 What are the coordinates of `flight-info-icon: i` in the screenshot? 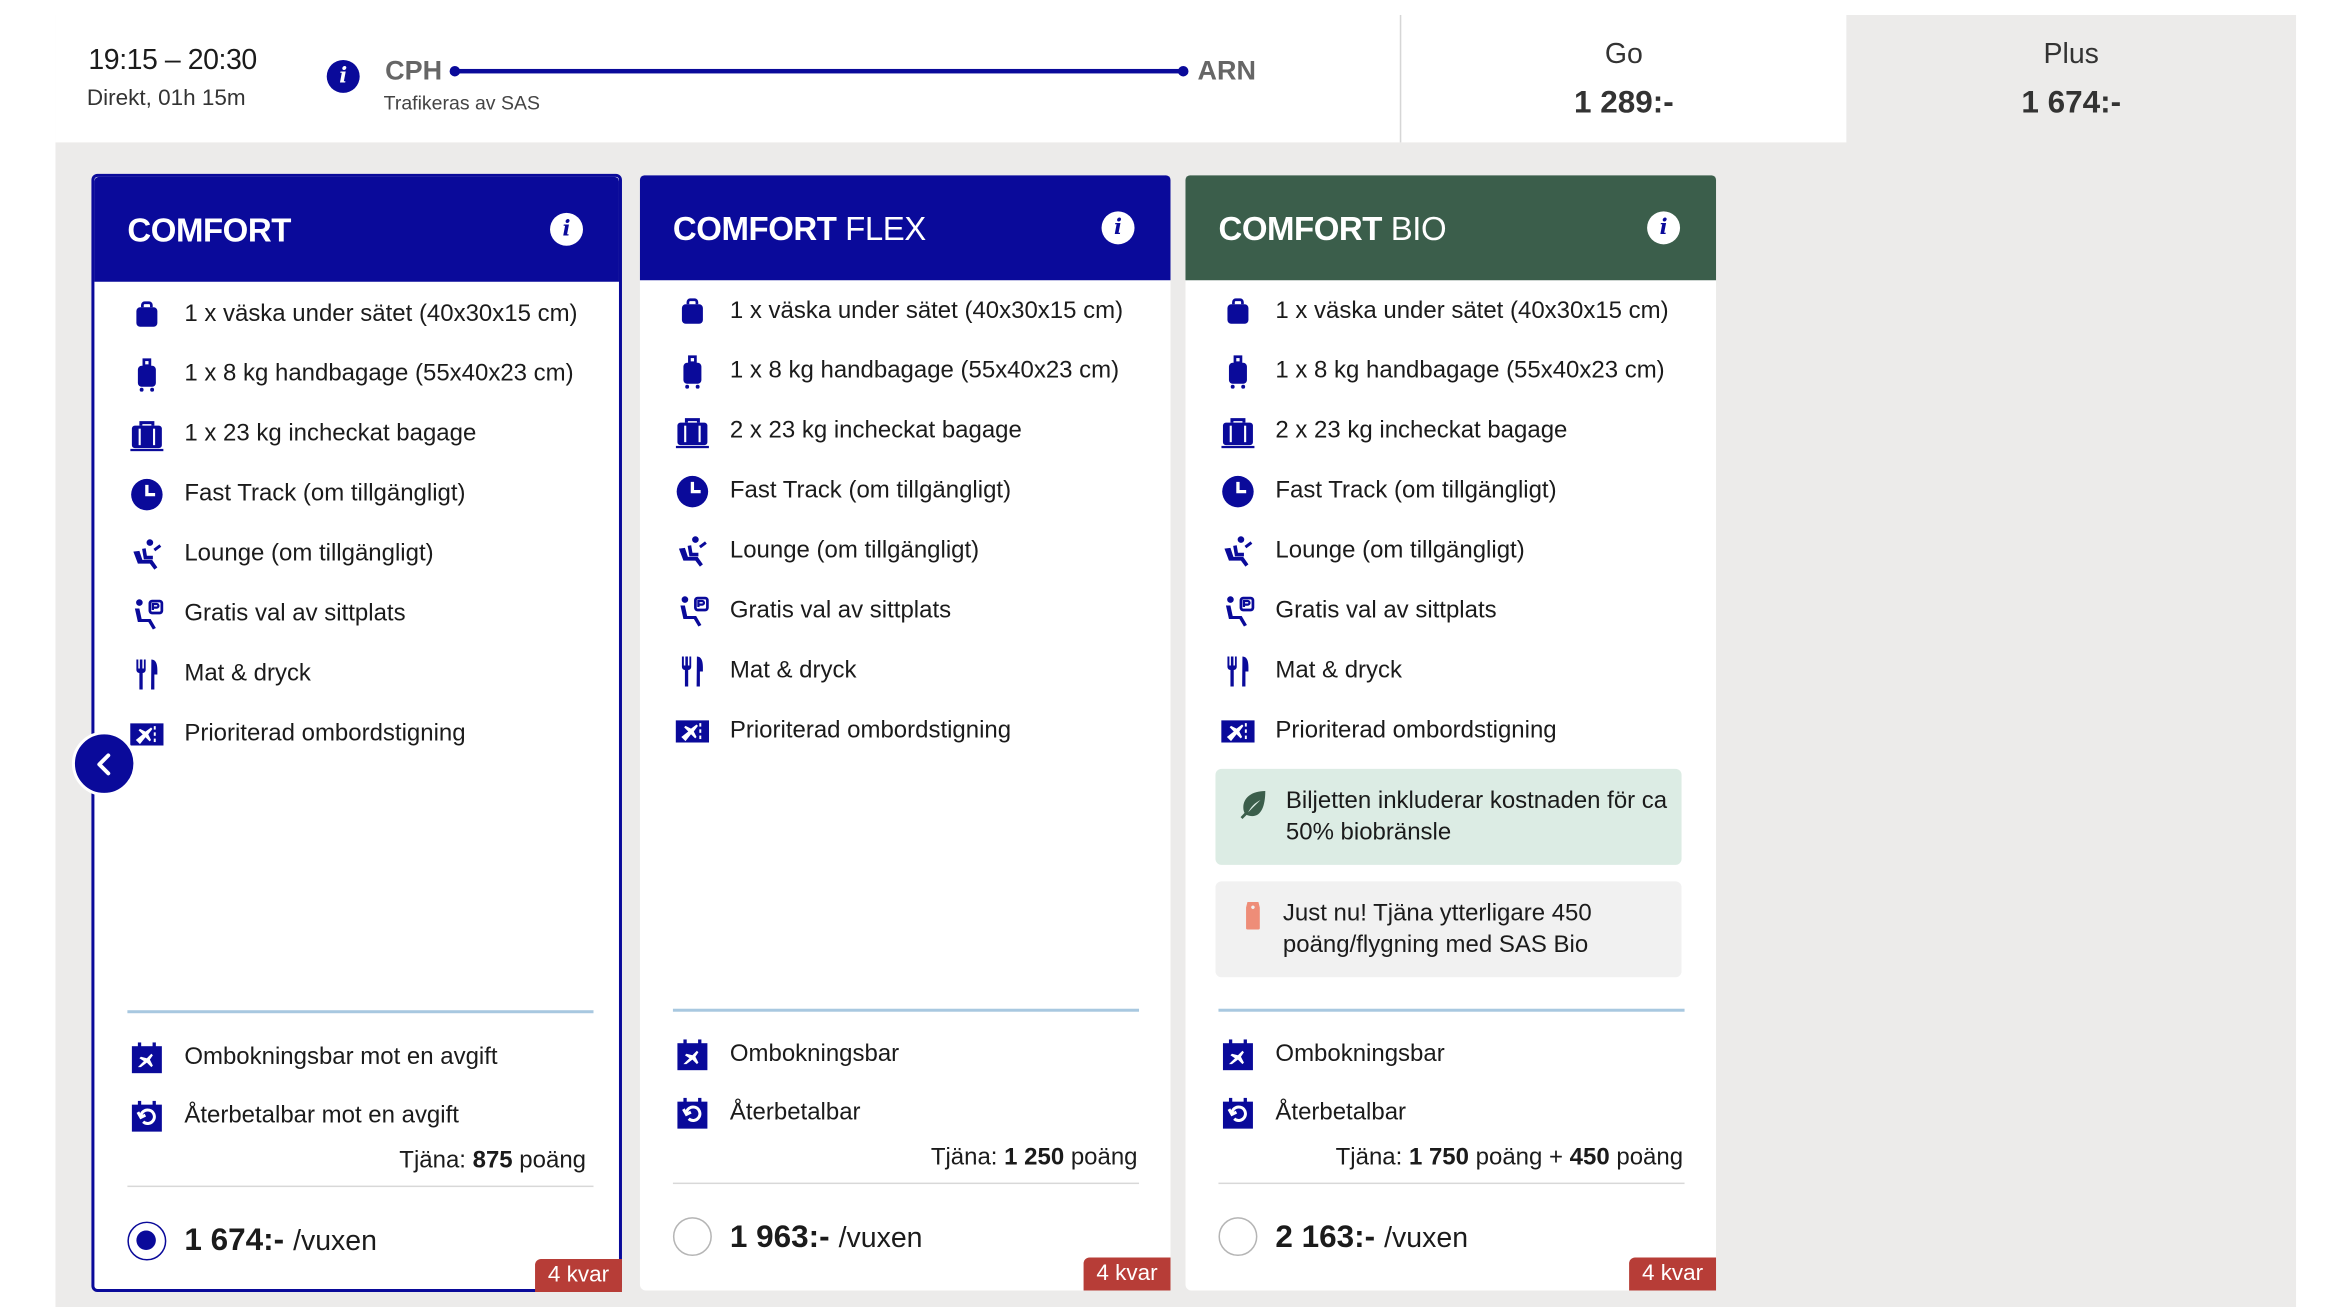 It's located at (343, 76).